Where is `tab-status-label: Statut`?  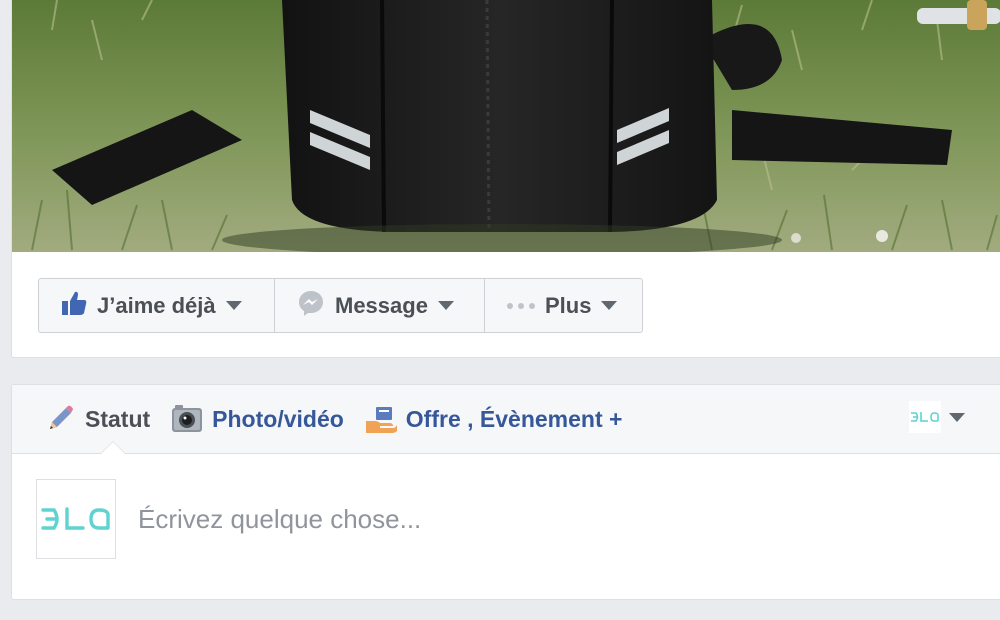
tab-status-label: Statut is located at coordinates (118, 418).